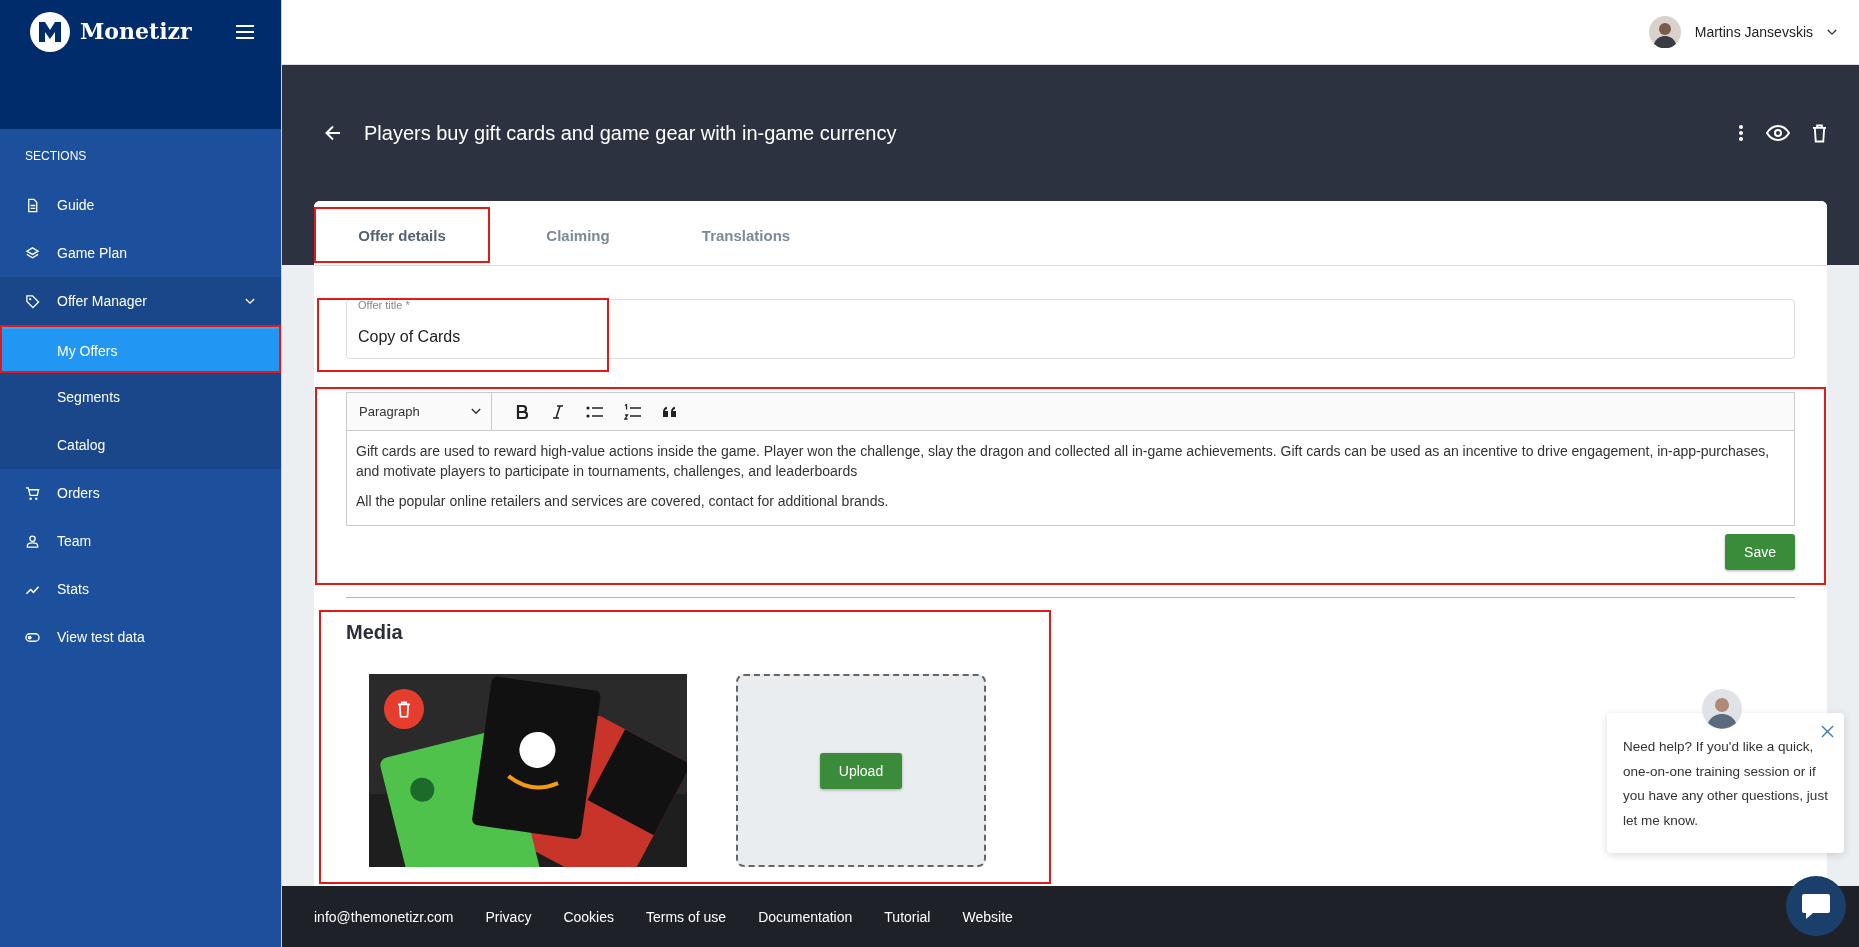 The image size is (1859, 947). What do you see at coordinates (140, 637) in the screenshot?
I see `sidebar-item: View test data` at bounding box center [140, 637].